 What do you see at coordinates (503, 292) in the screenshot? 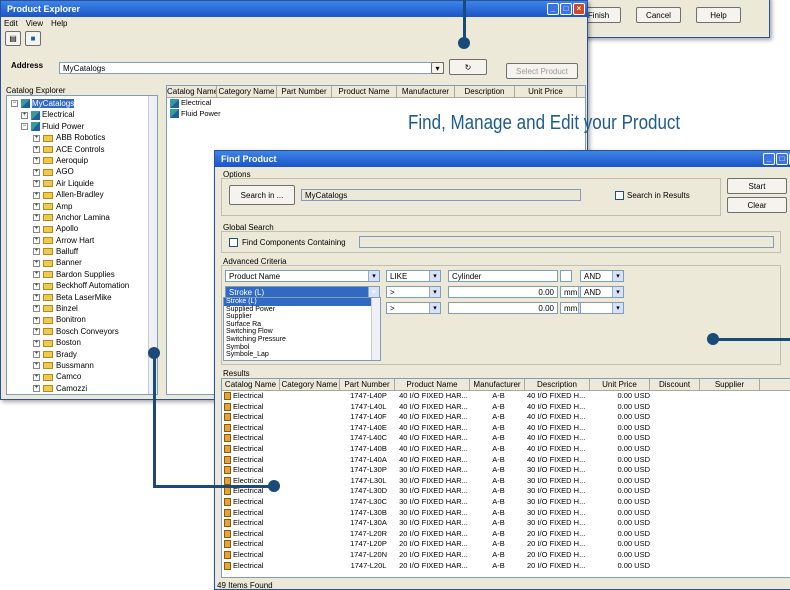
I see `criteria-value-field: 0.00` at bounding box center [503, 292].